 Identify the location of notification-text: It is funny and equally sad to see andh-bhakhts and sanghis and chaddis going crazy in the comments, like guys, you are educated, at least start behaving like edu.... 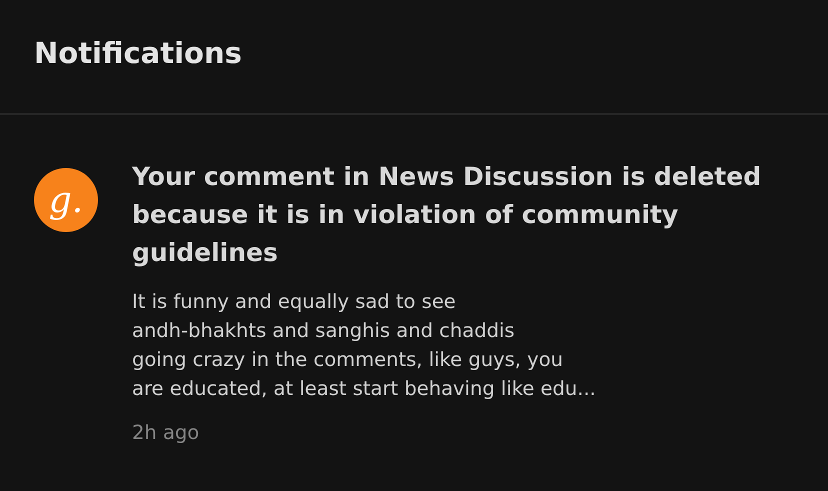
(364, 345).